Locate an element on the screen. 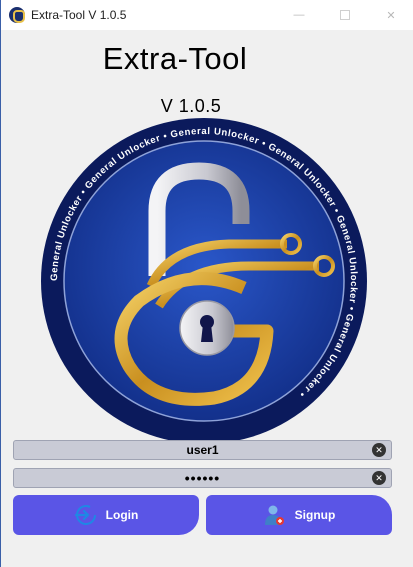 Image resolution: width=413 pixels, height=567 pixels. window-controls: — ✕ is located at coordinates (344, 15).